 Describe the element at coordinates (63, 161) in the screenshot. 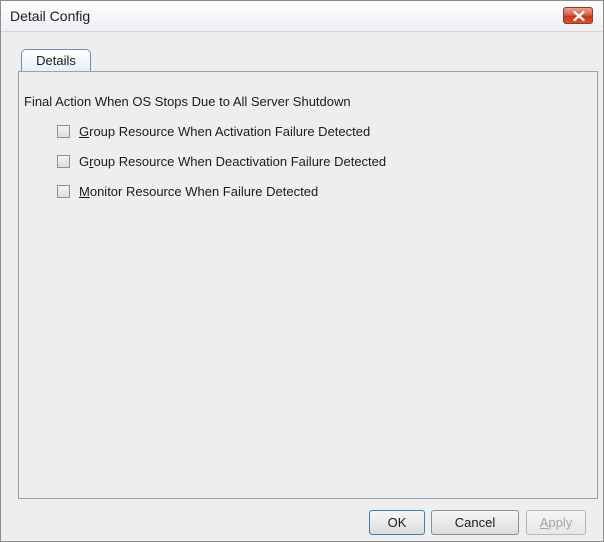

I see `deactivation-failure-checkbox` at that location.